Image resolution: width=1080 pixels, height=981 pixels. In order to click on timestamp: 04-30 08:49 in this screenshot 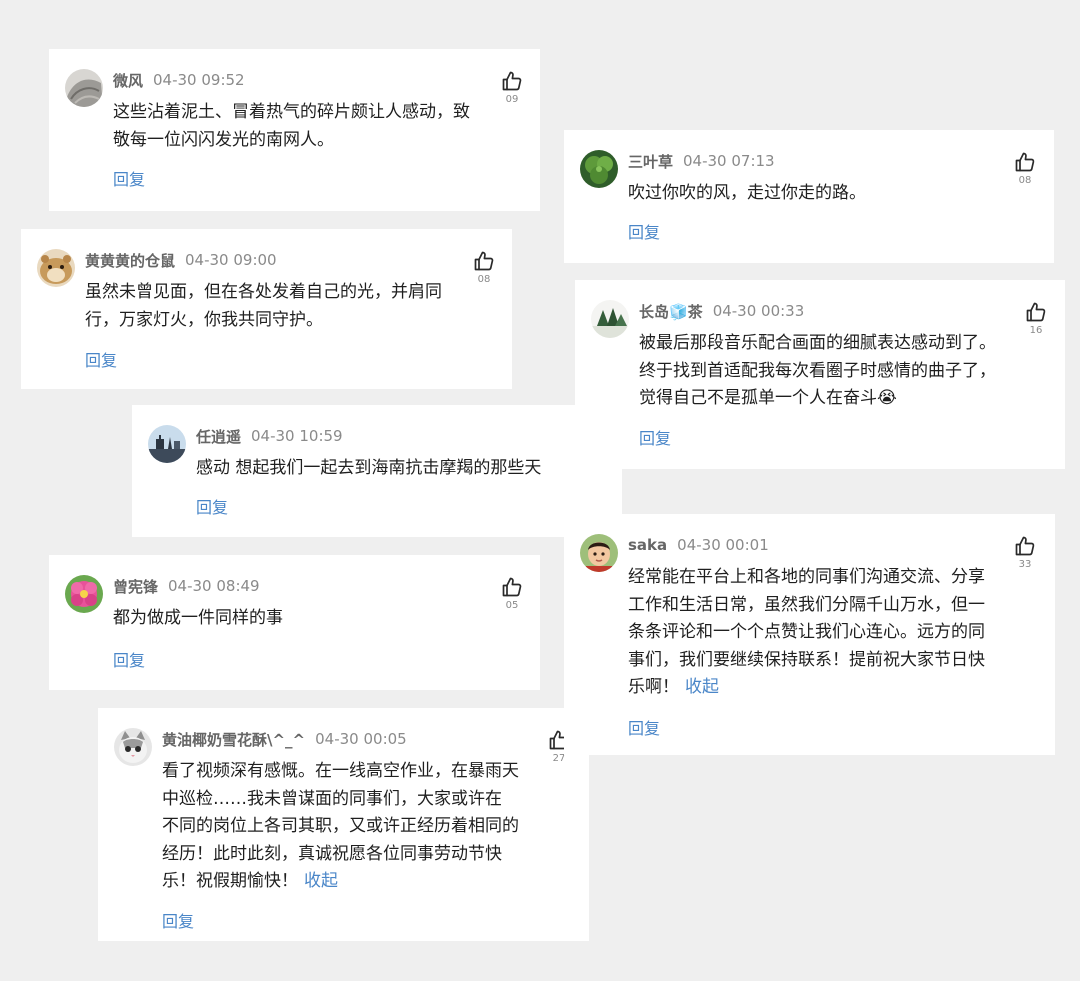, I will do `click(214, 586)`.